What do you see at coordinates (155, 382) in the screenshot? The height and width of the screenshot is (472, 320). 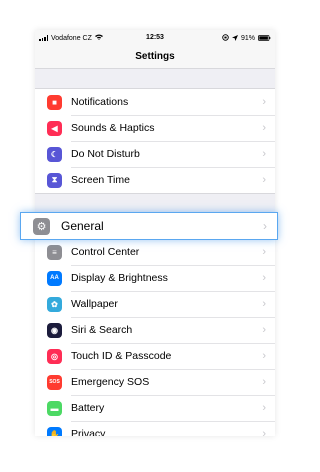 I see `settings-row: SOS Emergency SOS ›` at bounding box center [155, 382].